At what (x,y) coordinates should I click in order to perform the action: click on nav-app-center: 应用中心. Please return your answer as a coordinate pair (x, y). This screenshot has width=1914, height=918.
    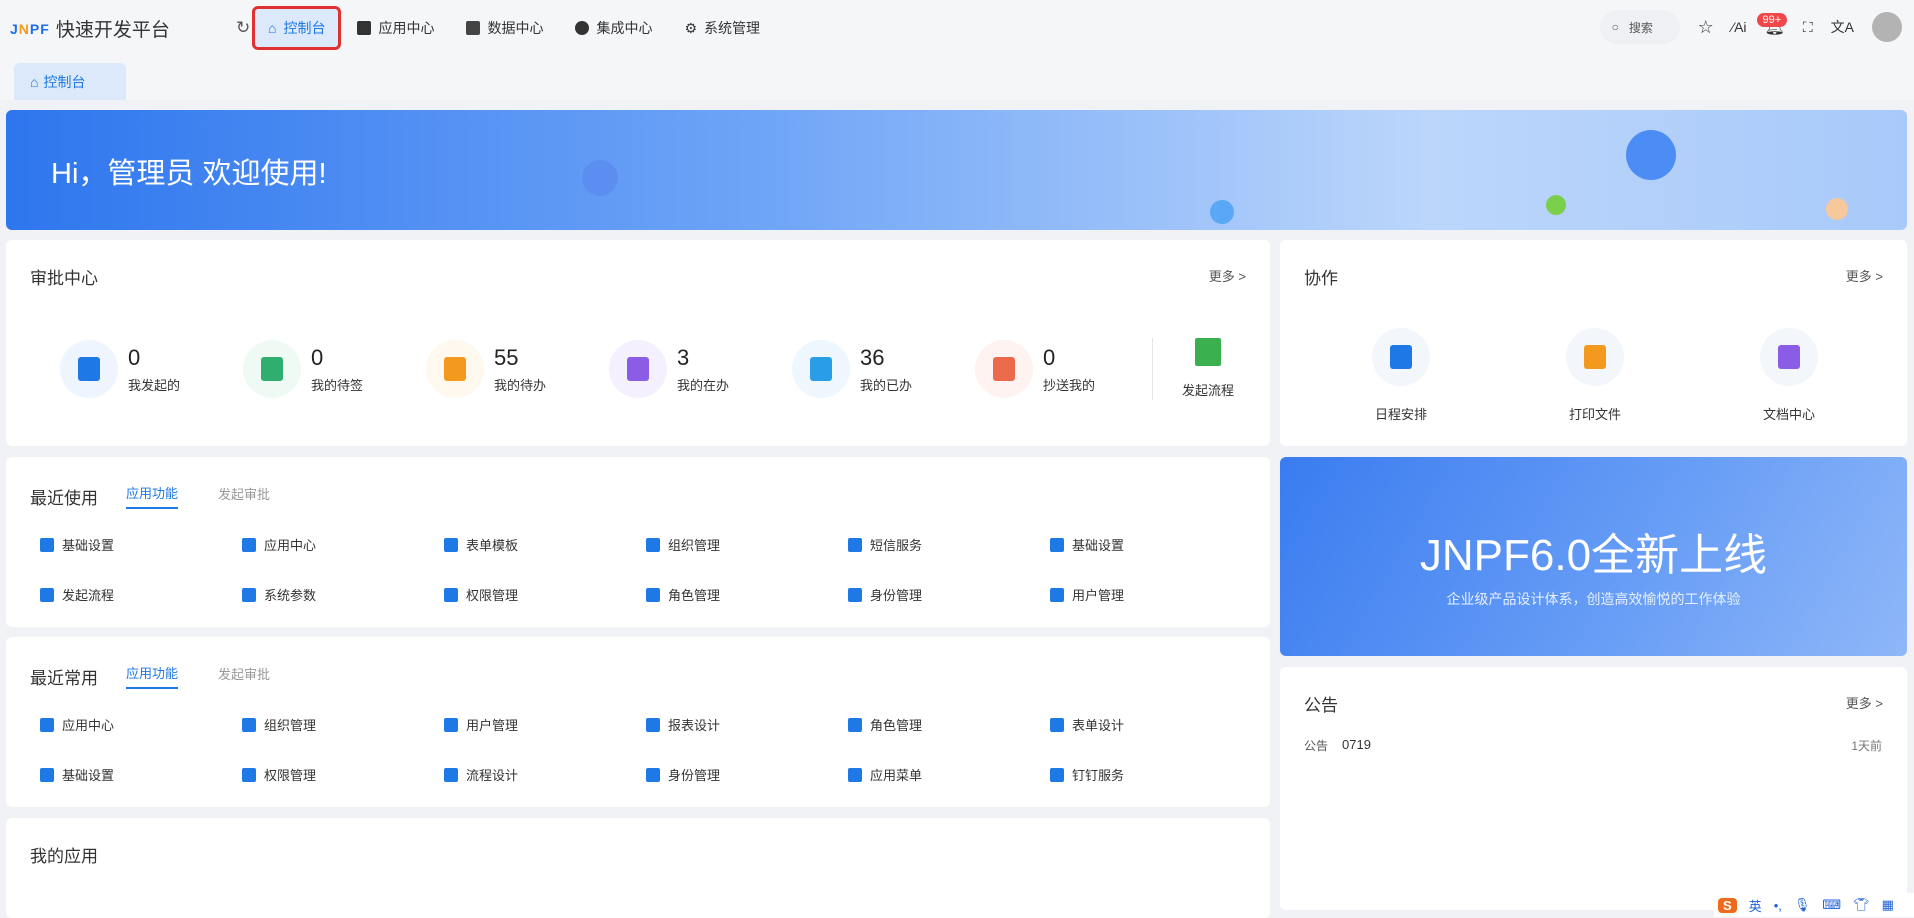
    Looking at the image, I should click on (395, 28).